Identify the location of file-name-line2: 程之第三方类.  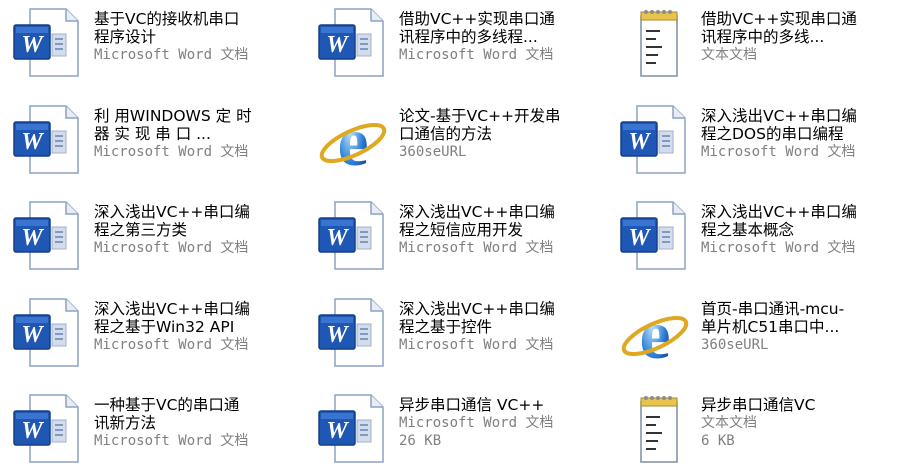
(141, 230).